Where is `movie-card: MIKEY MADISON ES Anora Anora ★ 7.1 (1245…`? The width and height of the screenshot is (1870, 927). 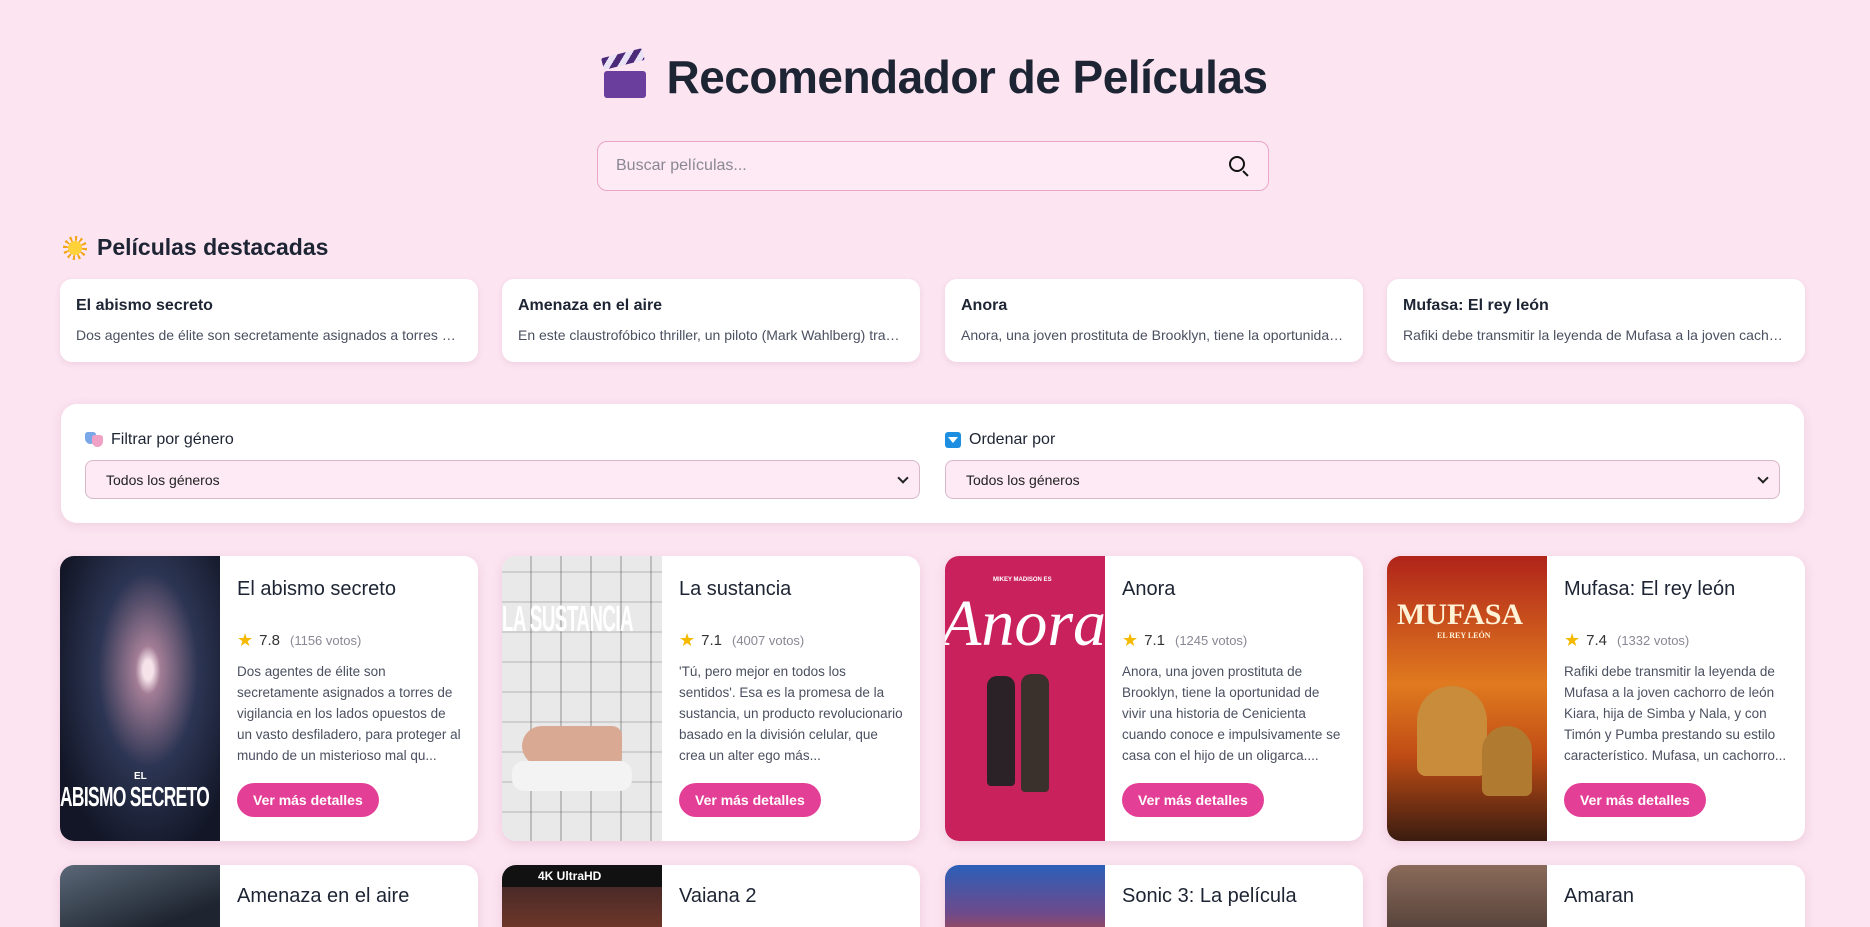 movie-card: MIKEY MADISON ES Anora Anora ★ 7.1 (1245… is located at coordinates (1154, 698).